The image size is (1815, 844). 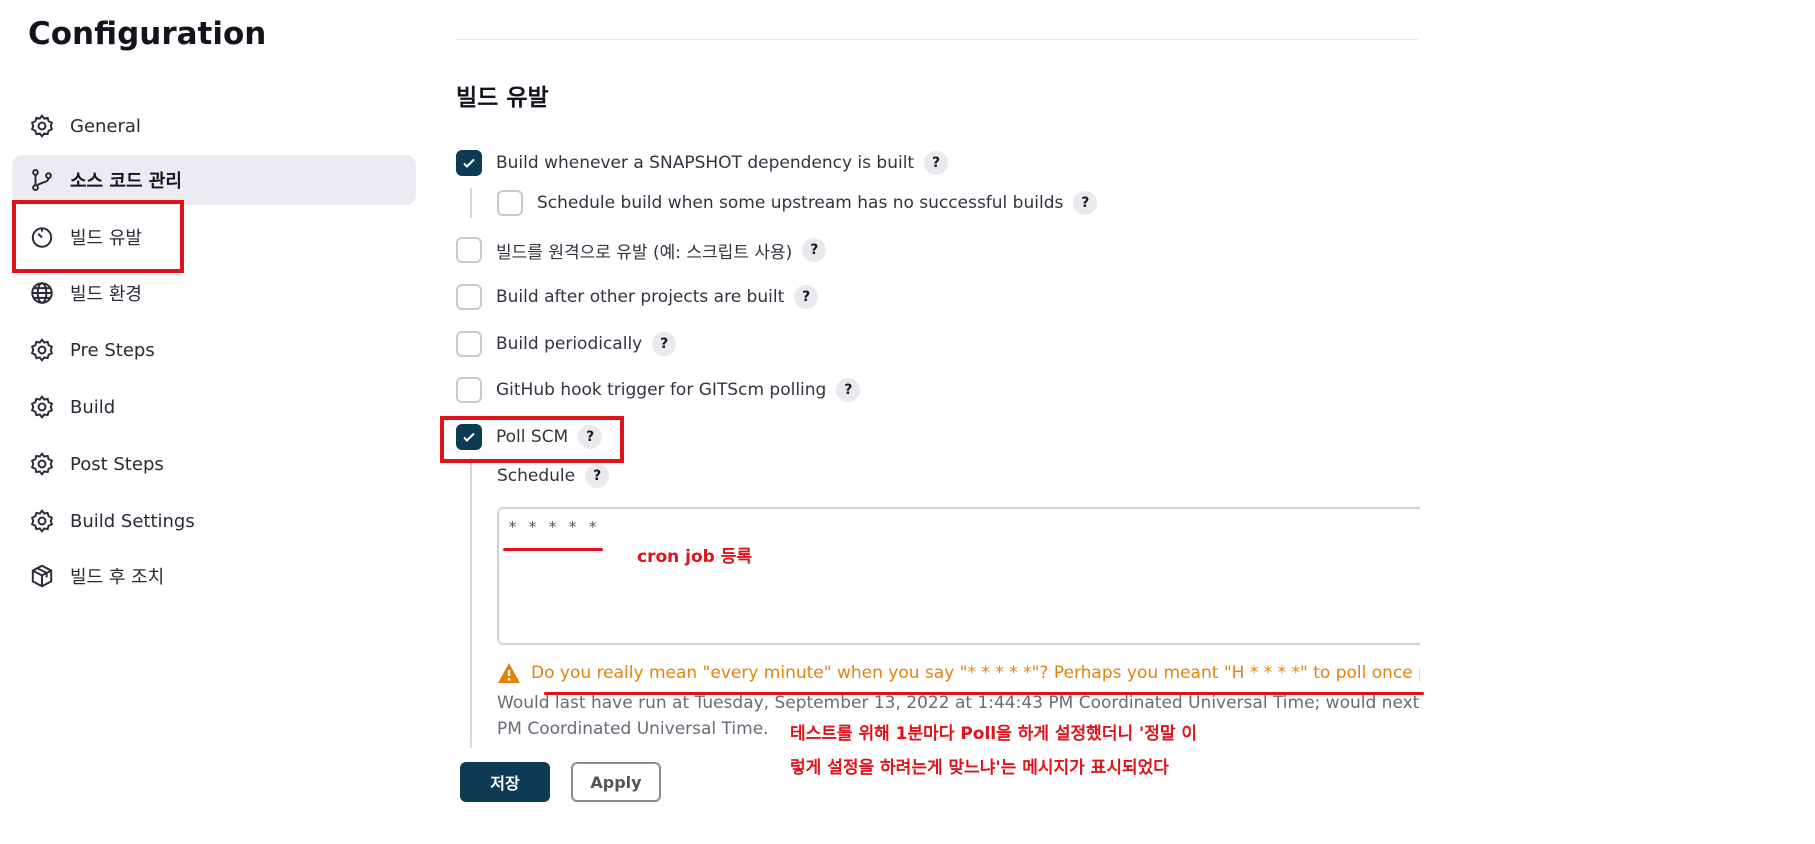 What do you see at coordinates (132, 521) in the screenshot?
I see `sidebar-item-label: Build Settings` at bounding box center [132, 521].